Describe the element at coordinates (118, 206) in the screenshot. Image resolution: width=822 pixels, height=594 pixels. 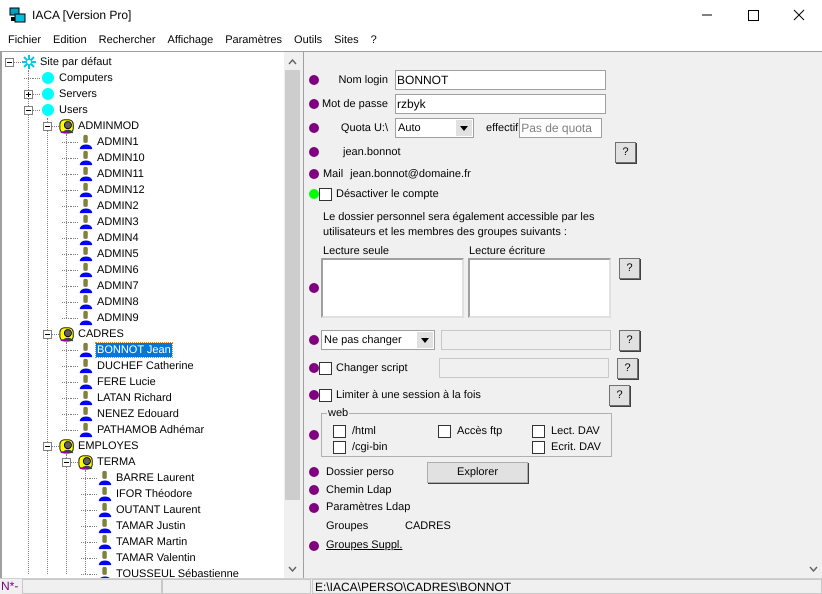
I see `tree-item: ADMIN2` at that location.